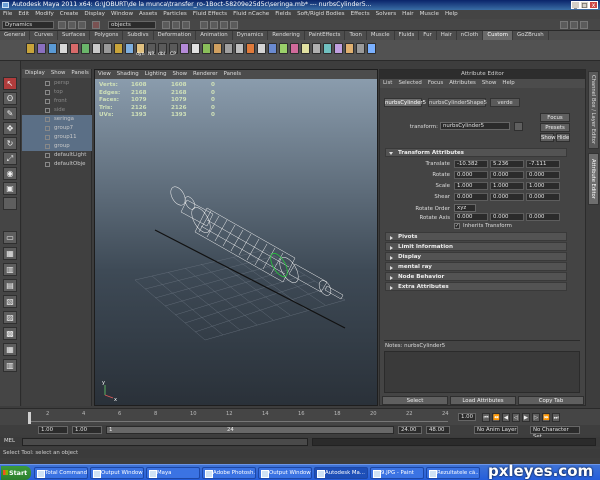 The height and width of the screenshot is (480, 600). I want to click on shelf-tab-muscle: Muscle, so click(381, 35).